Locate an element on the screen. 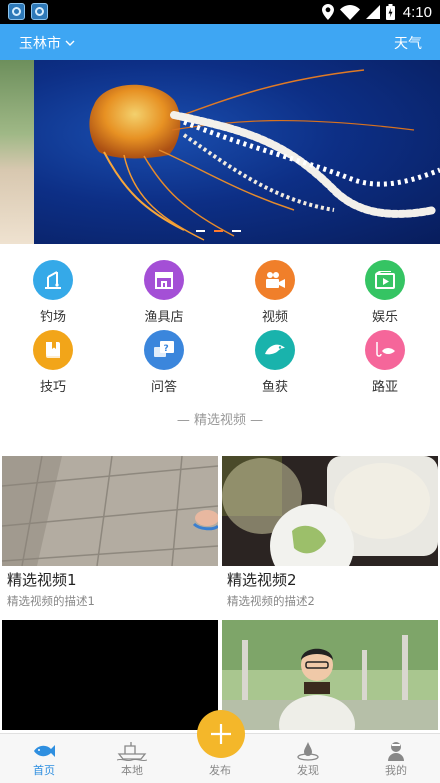 This screenshot has height=783, width=440. tab-label: 本地 is located at coordinates (132, 770).